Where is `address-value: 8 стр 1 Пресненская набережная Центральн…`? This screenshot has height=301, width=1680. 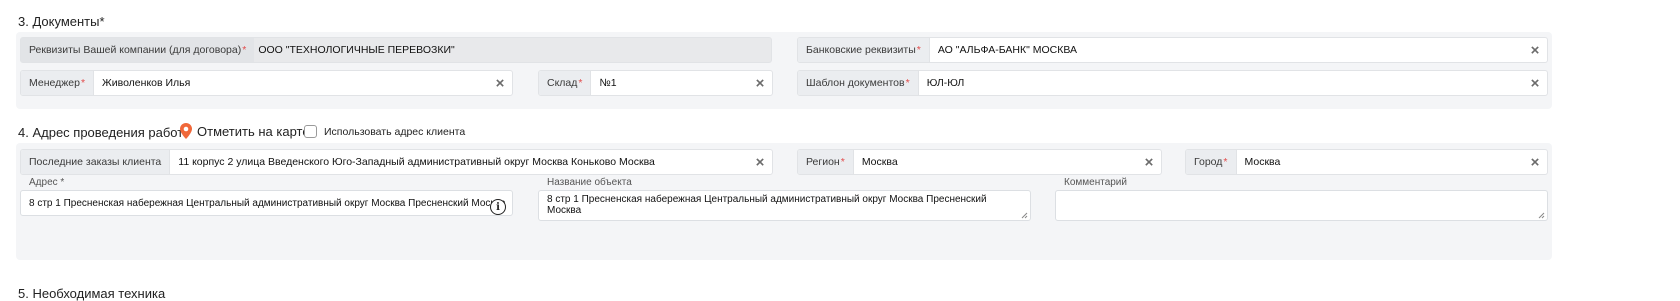
address-value: 8 стр 1 Пресненская набережная Центральн… is located at coordinates (267, 203).